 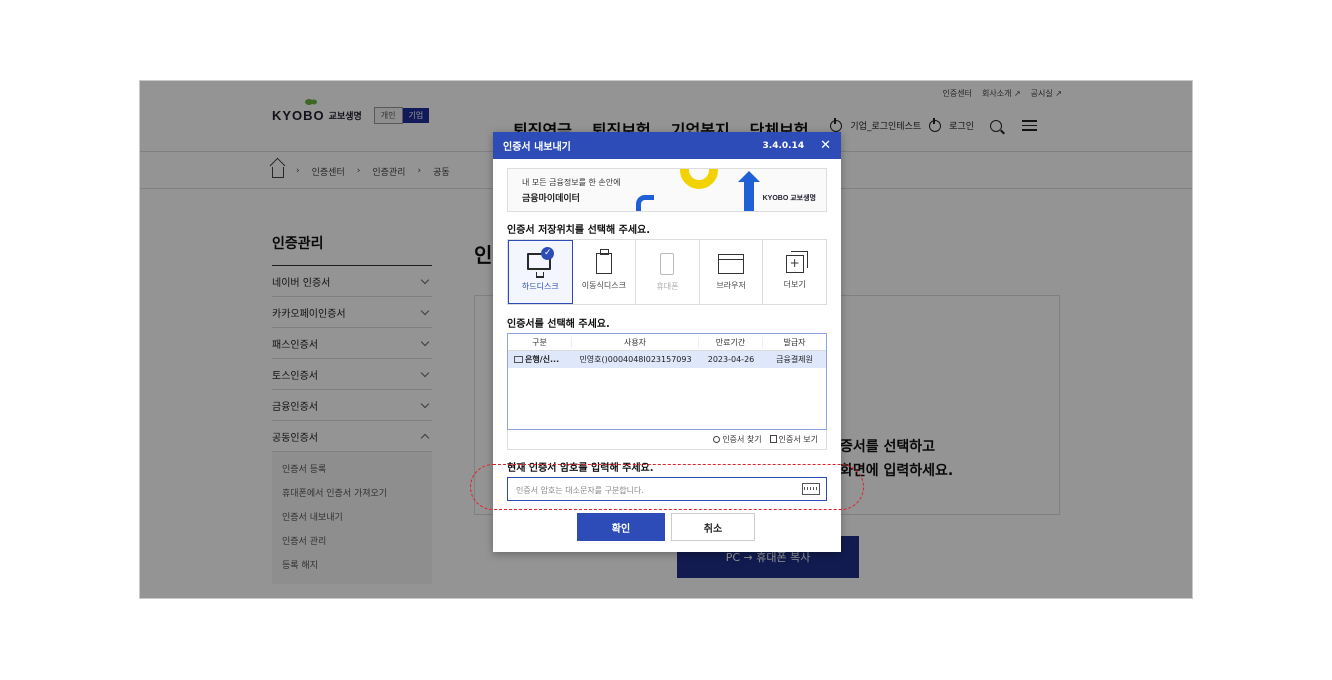 What do you see at coordinates (667, 145) in the screenshot?
I see `dialog-header: 인증서 내보내기 3.4.0.14 ✕` at bounding box center [667, 145].